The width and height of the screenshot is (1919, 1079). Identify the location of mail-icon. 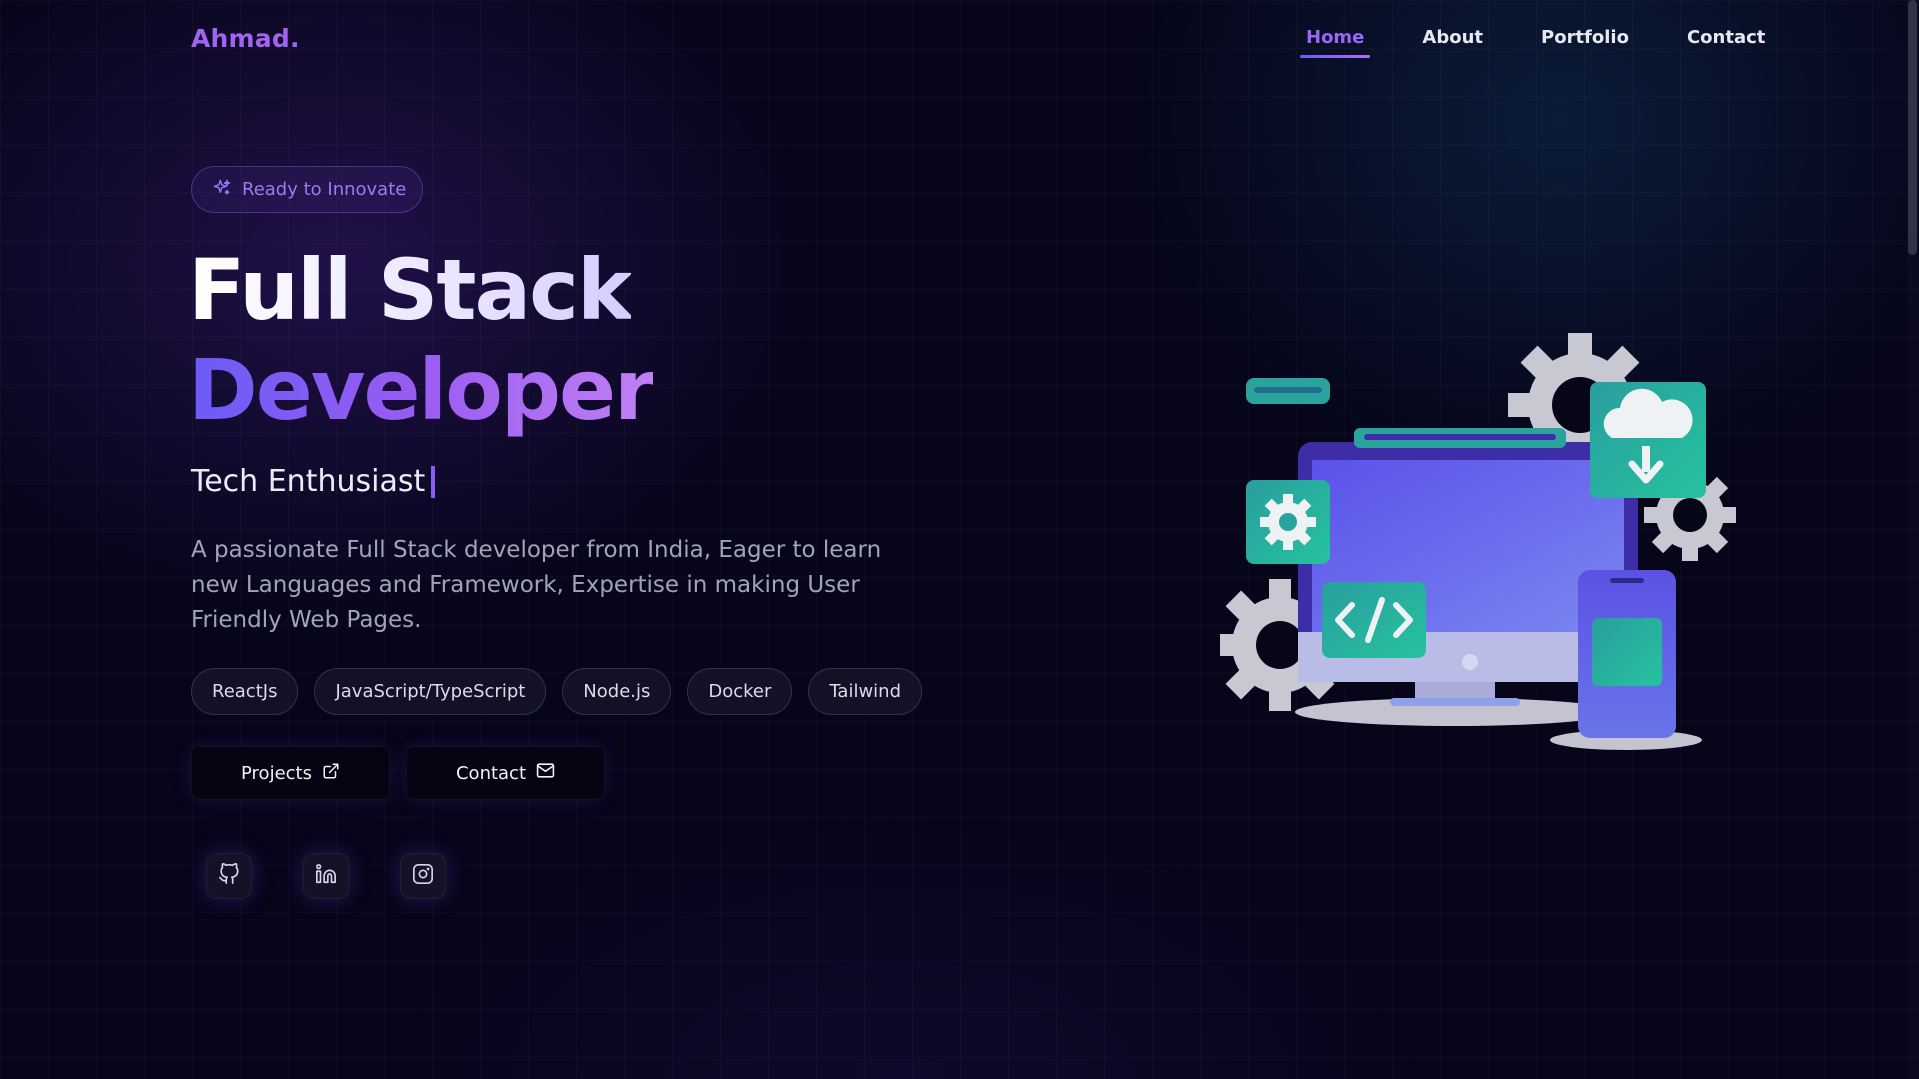
(545, 773).